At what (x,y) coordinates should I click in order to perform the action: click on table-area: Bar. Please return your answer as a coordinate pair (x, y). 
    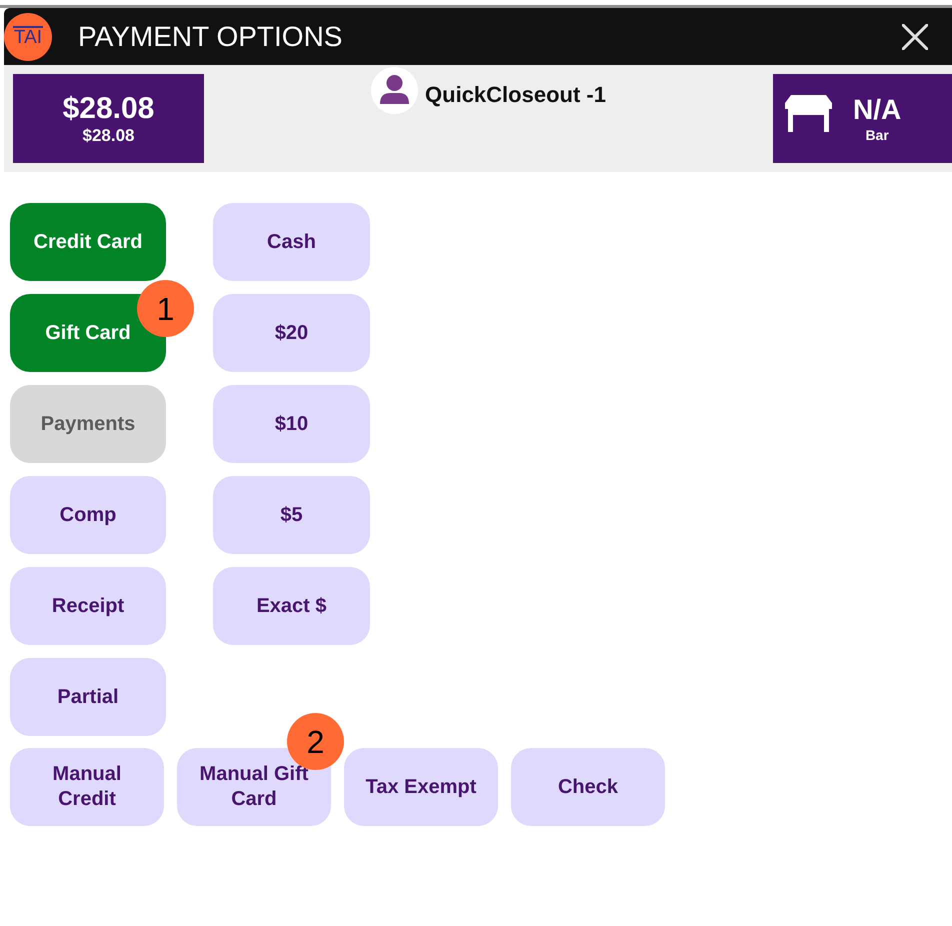
    Looking at the image, I should click on (877, 135).